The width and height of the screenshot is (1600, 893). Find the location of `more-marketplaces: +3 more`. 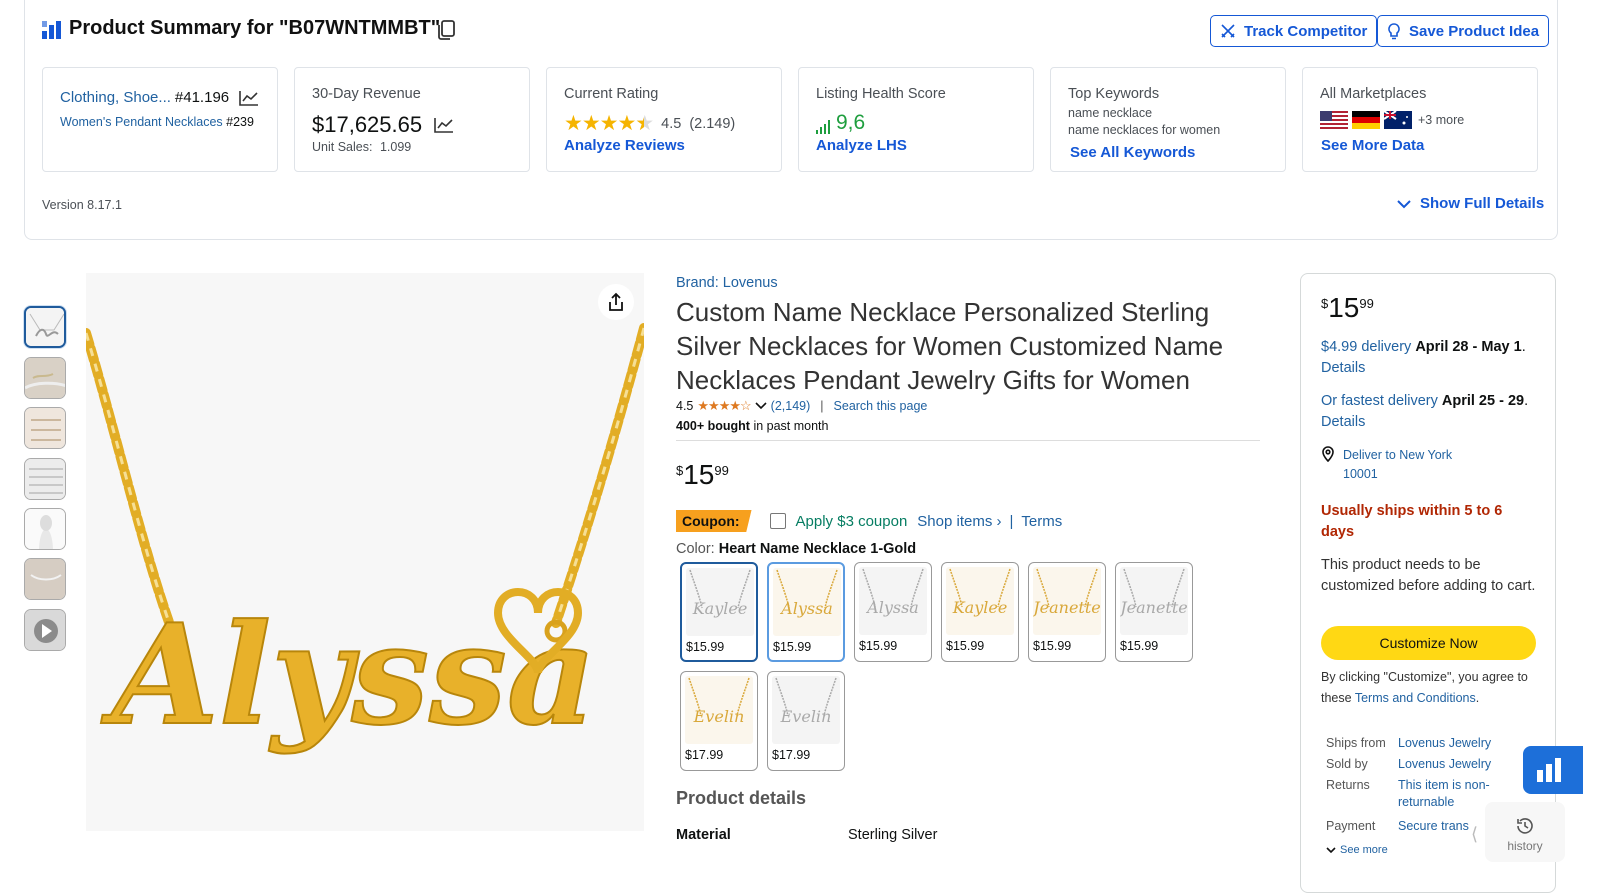

more-marketplaces: +3 more is located at coordinates (1441, 120).